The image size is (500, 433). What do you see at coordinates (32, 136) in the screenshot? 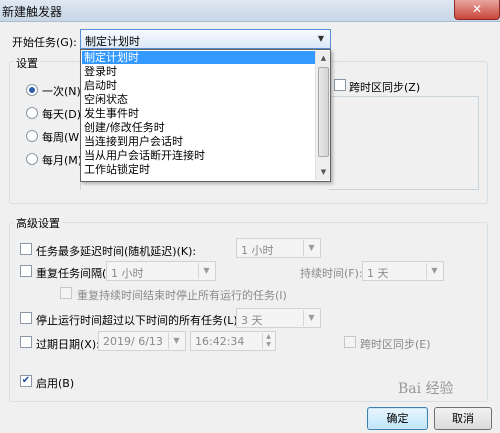
I see `radio-weekly` at bounding box center [32, 136].